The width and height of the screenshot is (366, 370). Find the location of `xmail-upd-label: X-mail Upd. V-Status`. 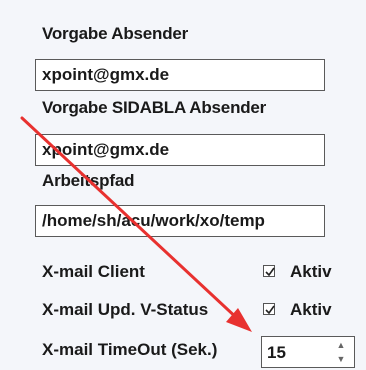

xmail-upd-label: X-mail Upd. V-Status is located at coordinates (125, 309).